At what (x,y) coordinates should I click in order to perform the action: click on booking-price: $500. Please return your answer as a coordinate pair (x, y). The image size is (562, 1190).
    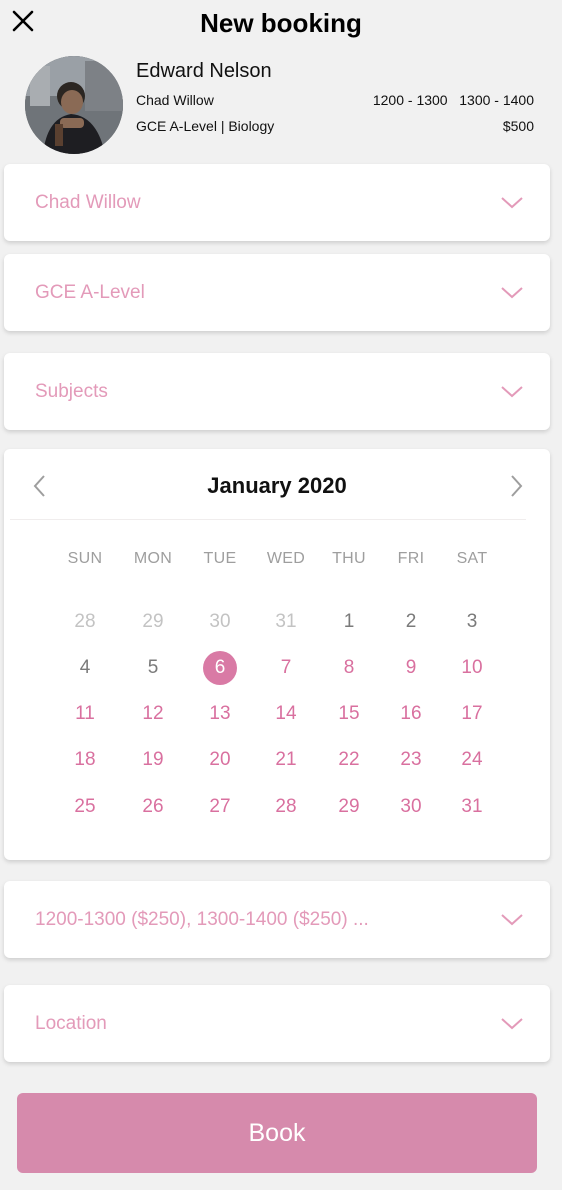
    Looking at the image, I should click on (518, 126).